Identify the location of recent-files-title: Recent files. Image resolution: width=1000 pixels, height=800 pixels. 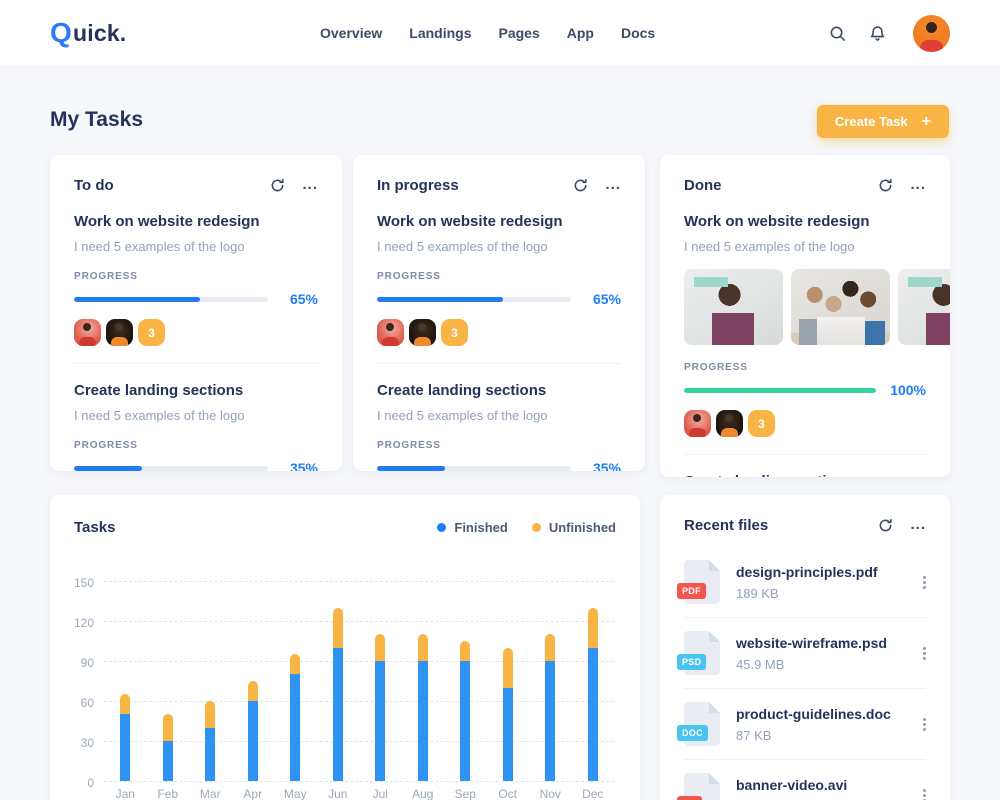
(726, 525).